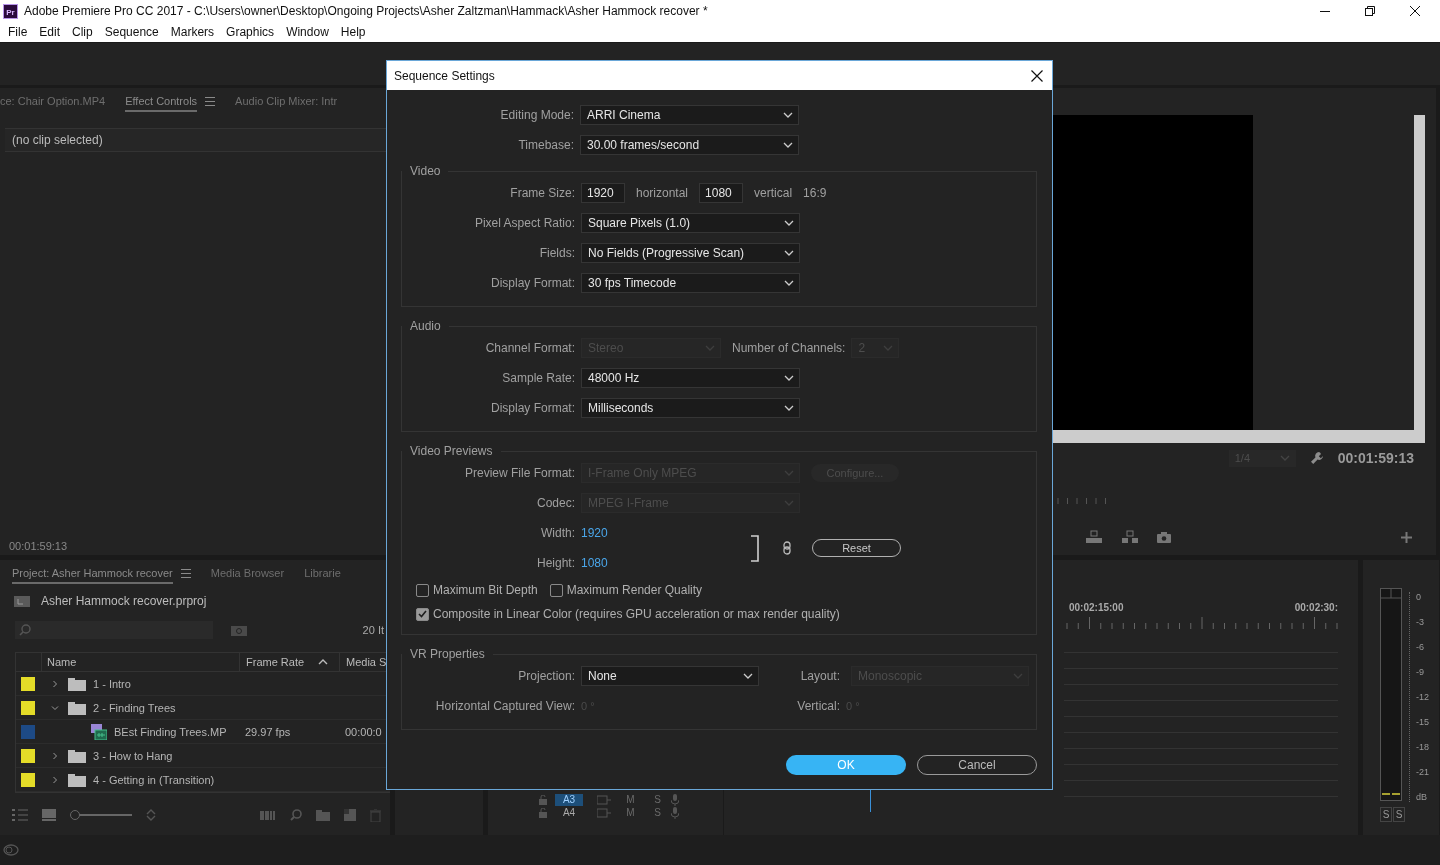  What do you see at coordinates (366, 662) in the screenshot?
I see `column-header: Media S` at bounding box center [366, 662].